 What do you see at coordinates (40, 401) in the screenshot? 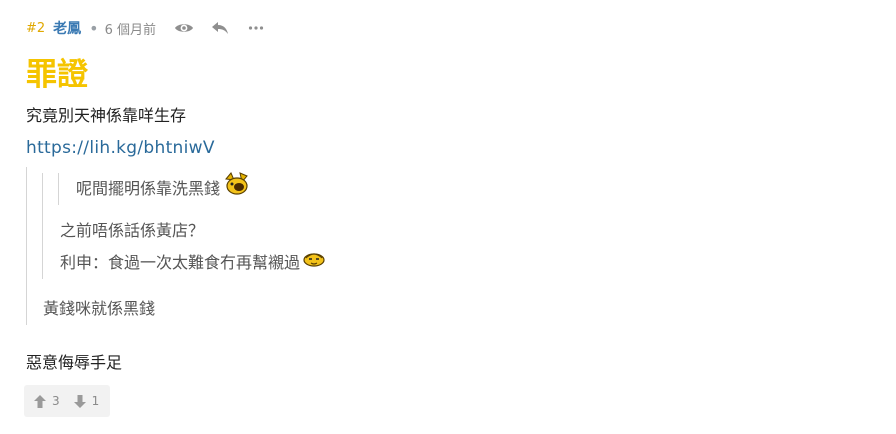
I see `arrow-up-icon` at bounding box center [40, 401].